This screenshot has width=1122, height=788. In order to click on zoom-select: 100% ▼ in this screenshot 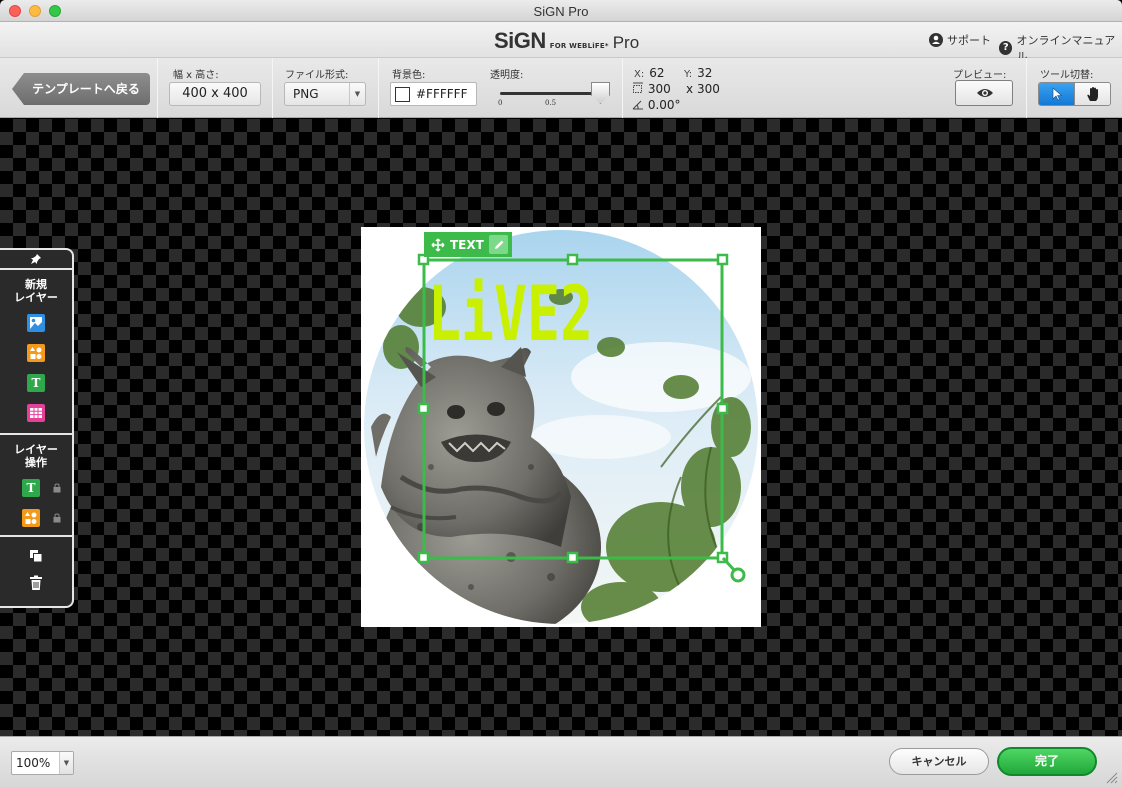, I will do `click(42, 763)`.